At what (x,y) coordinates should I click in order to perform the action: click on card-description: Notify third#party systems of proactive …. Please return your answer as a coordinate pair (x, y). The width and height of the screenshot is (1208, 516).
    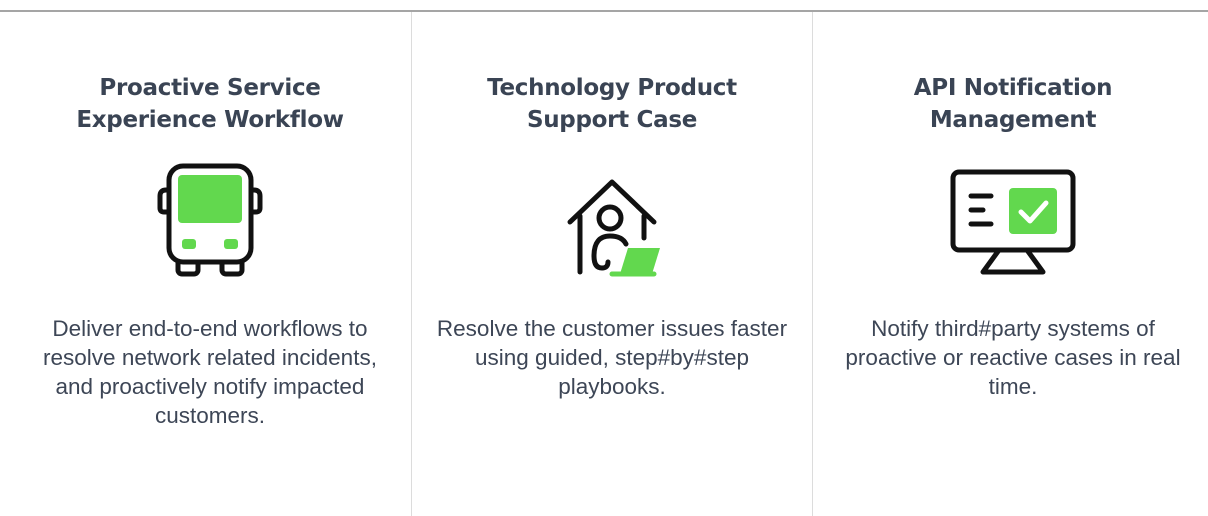
    Looking at the image, I should click on (1013, 357).